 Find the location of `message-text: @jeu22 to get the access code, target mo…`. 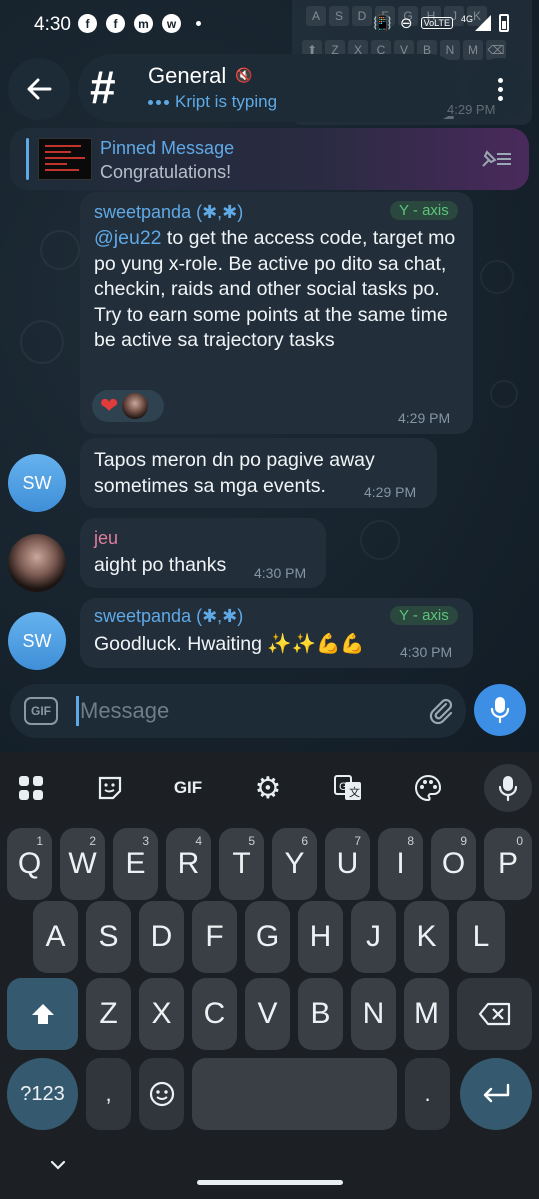

message-text: @jeu22 to get the access code, target mo… is located at coordinates (279, 290).